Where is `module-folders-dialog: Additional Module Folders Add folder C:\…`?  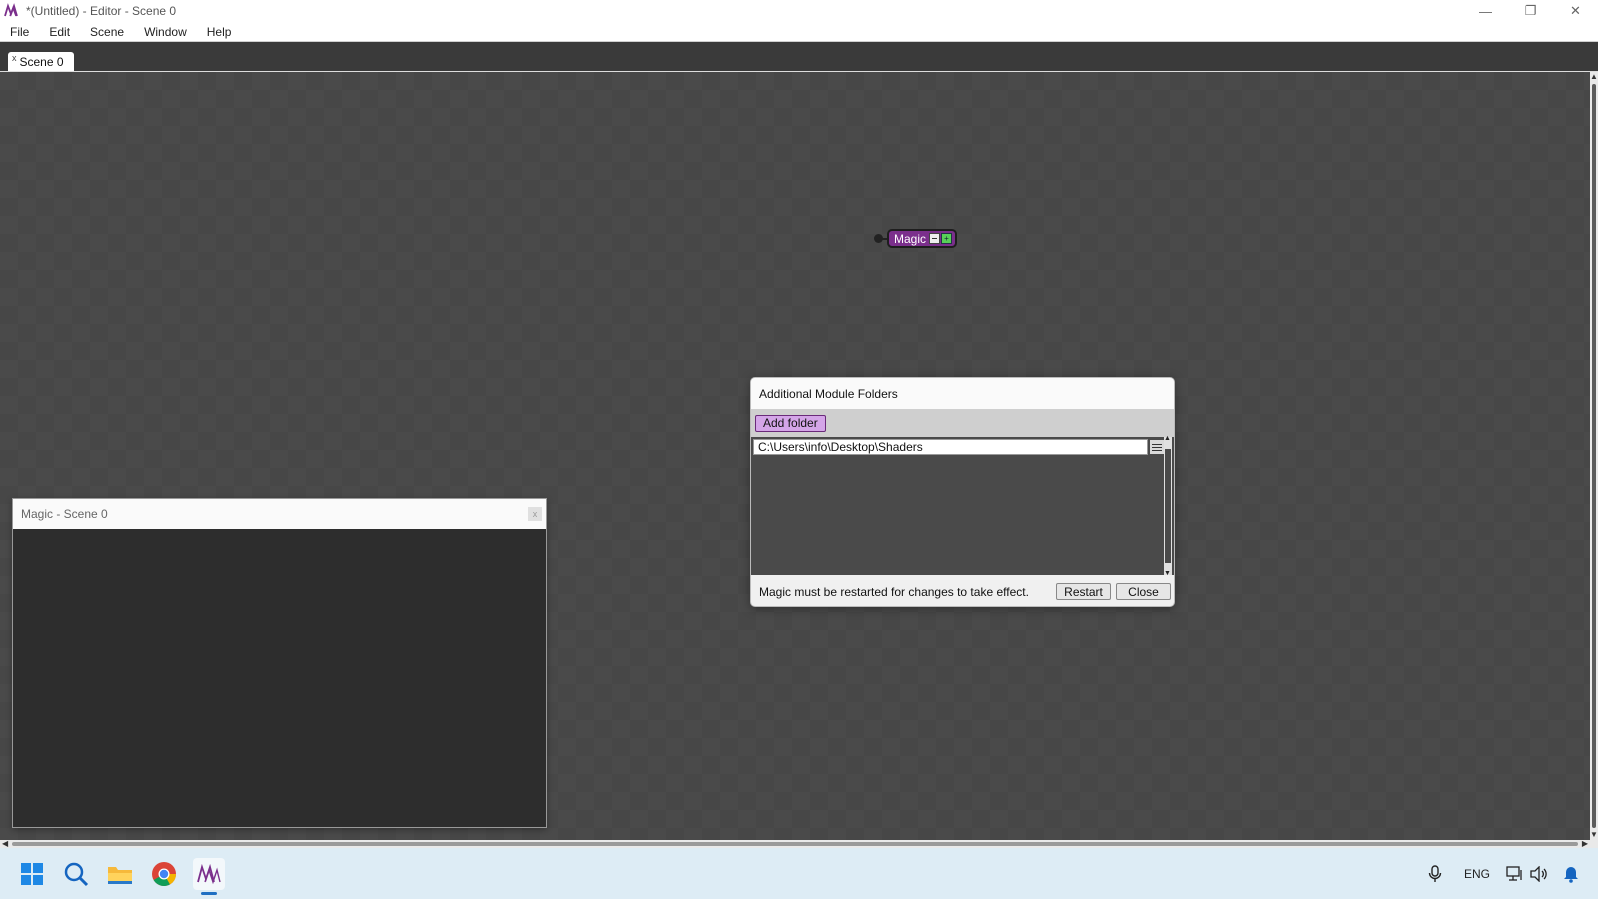 module-folders-dialog: Additional Module Folders Add folder C:\… is located at coordinates (962, 492).